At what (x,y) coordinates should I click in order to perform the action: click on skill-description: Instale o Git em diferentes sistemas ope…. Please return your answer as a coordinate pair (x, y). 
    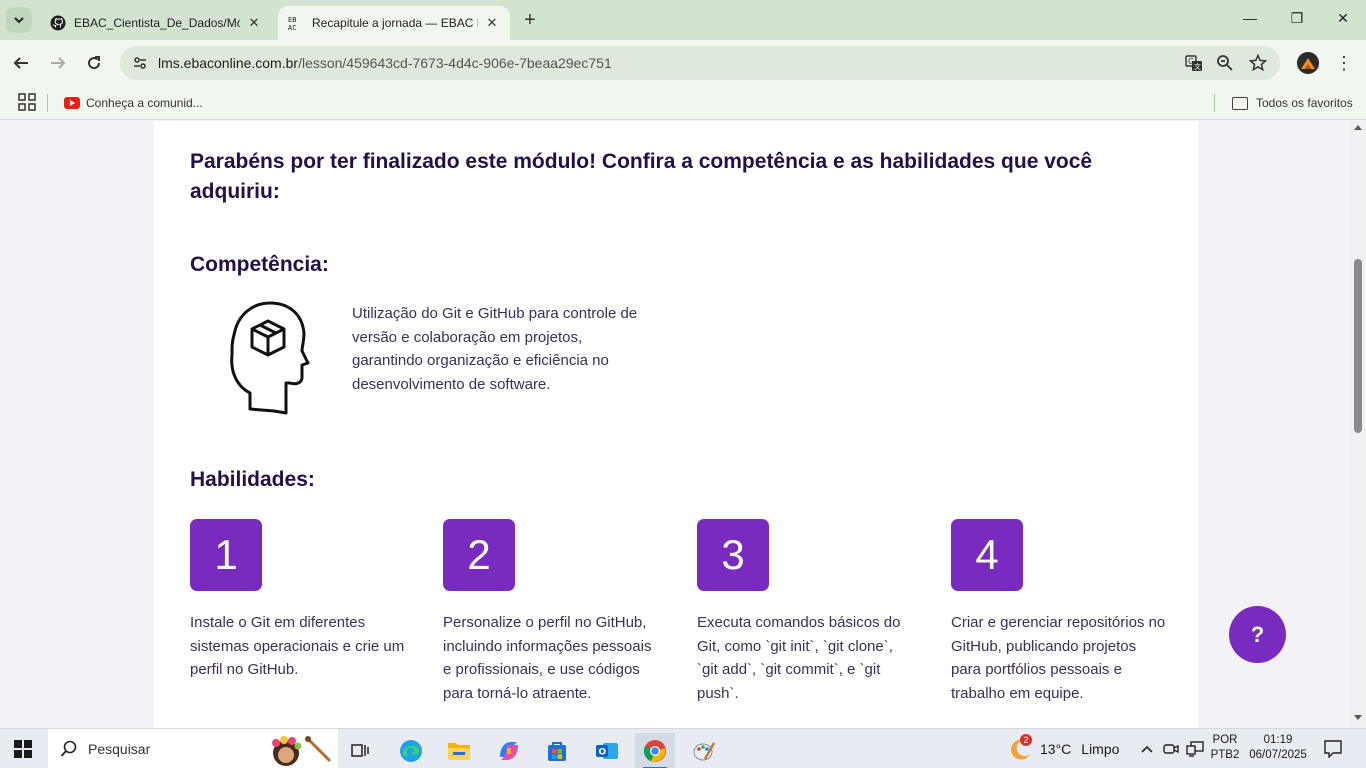
    Looking at the image, I should click on (297, 646).